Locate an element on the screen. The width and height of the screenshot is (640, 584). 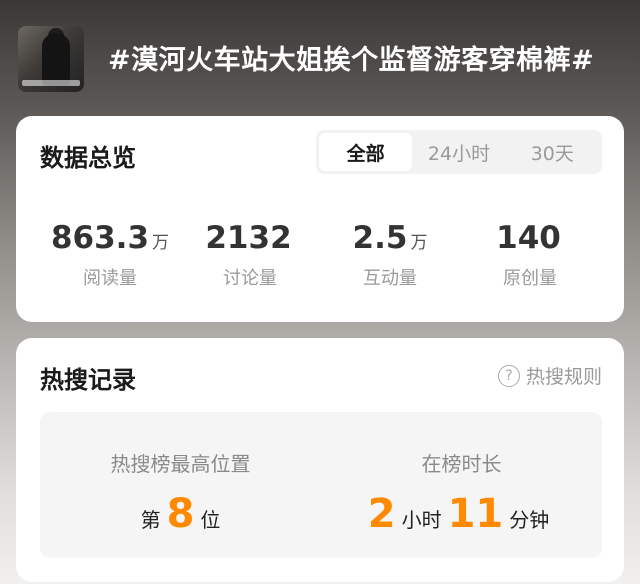
overview-heading: 数据总览 is located at coordinates (88, 158).